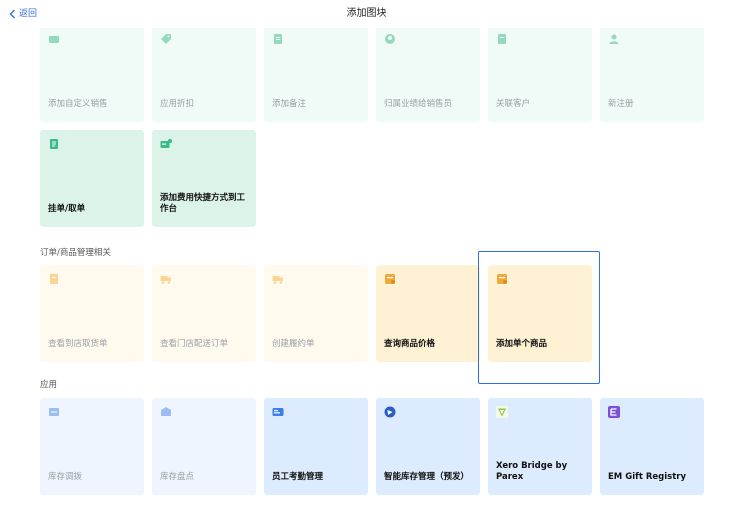 This screenshot has height=505, width=733. What do you see at coordinates (513, 104) in the screenshot?
I see `tile-label: 关联客户` at bounding box center [513, 104].